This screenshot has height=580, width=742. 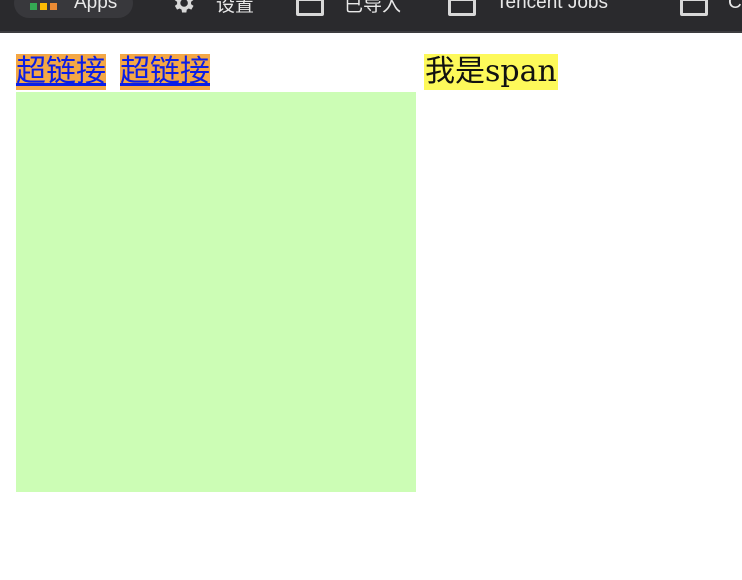 I want to click on hyperlink-1: 超链接, so click(x=61, y=72).